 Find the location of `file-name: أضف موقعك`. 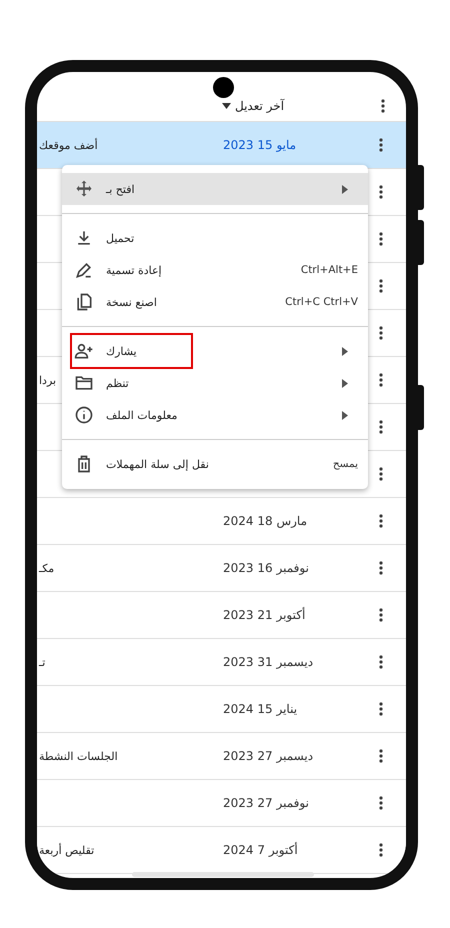

file-name: أضف موقعك is located at coordinates (68, 145).